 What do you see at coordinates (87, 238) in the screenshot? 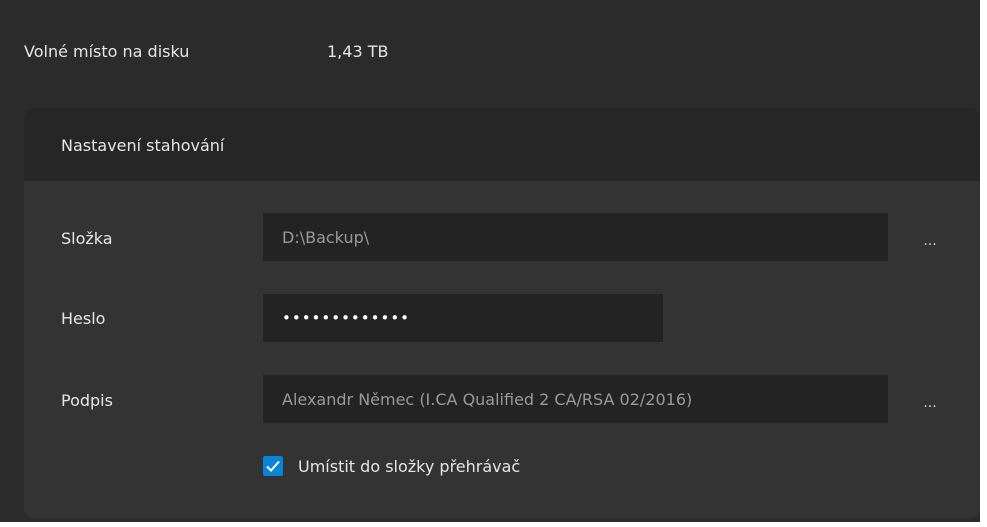
I see `folder-label: Složka` at bounding box center [87, 238].